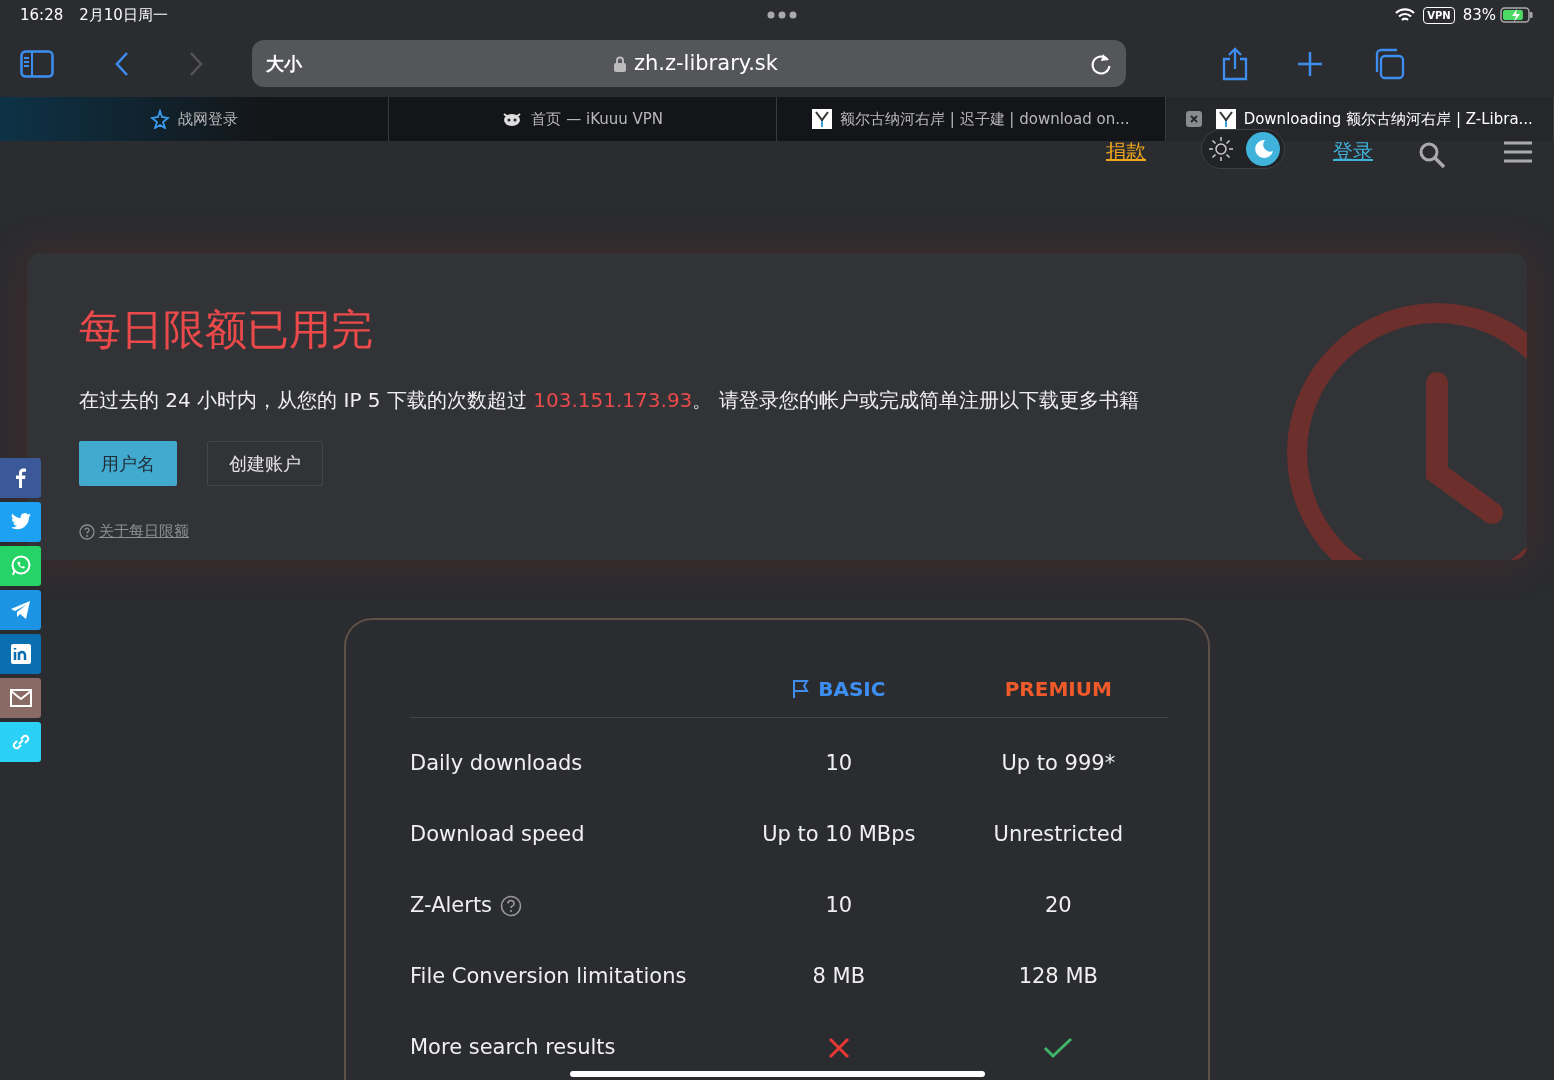 Image resolution: width=1554 pixels, height=1080 pixels. Describe the element at coordinates (609, 401) in the screenshot. I see `alert-message: 在过去的 24 小时内，从您的 IP 5 下载的次数超过 103.151.173.93。 请登录您的帐户或完成简单注册以下载更多书籍` at that location.